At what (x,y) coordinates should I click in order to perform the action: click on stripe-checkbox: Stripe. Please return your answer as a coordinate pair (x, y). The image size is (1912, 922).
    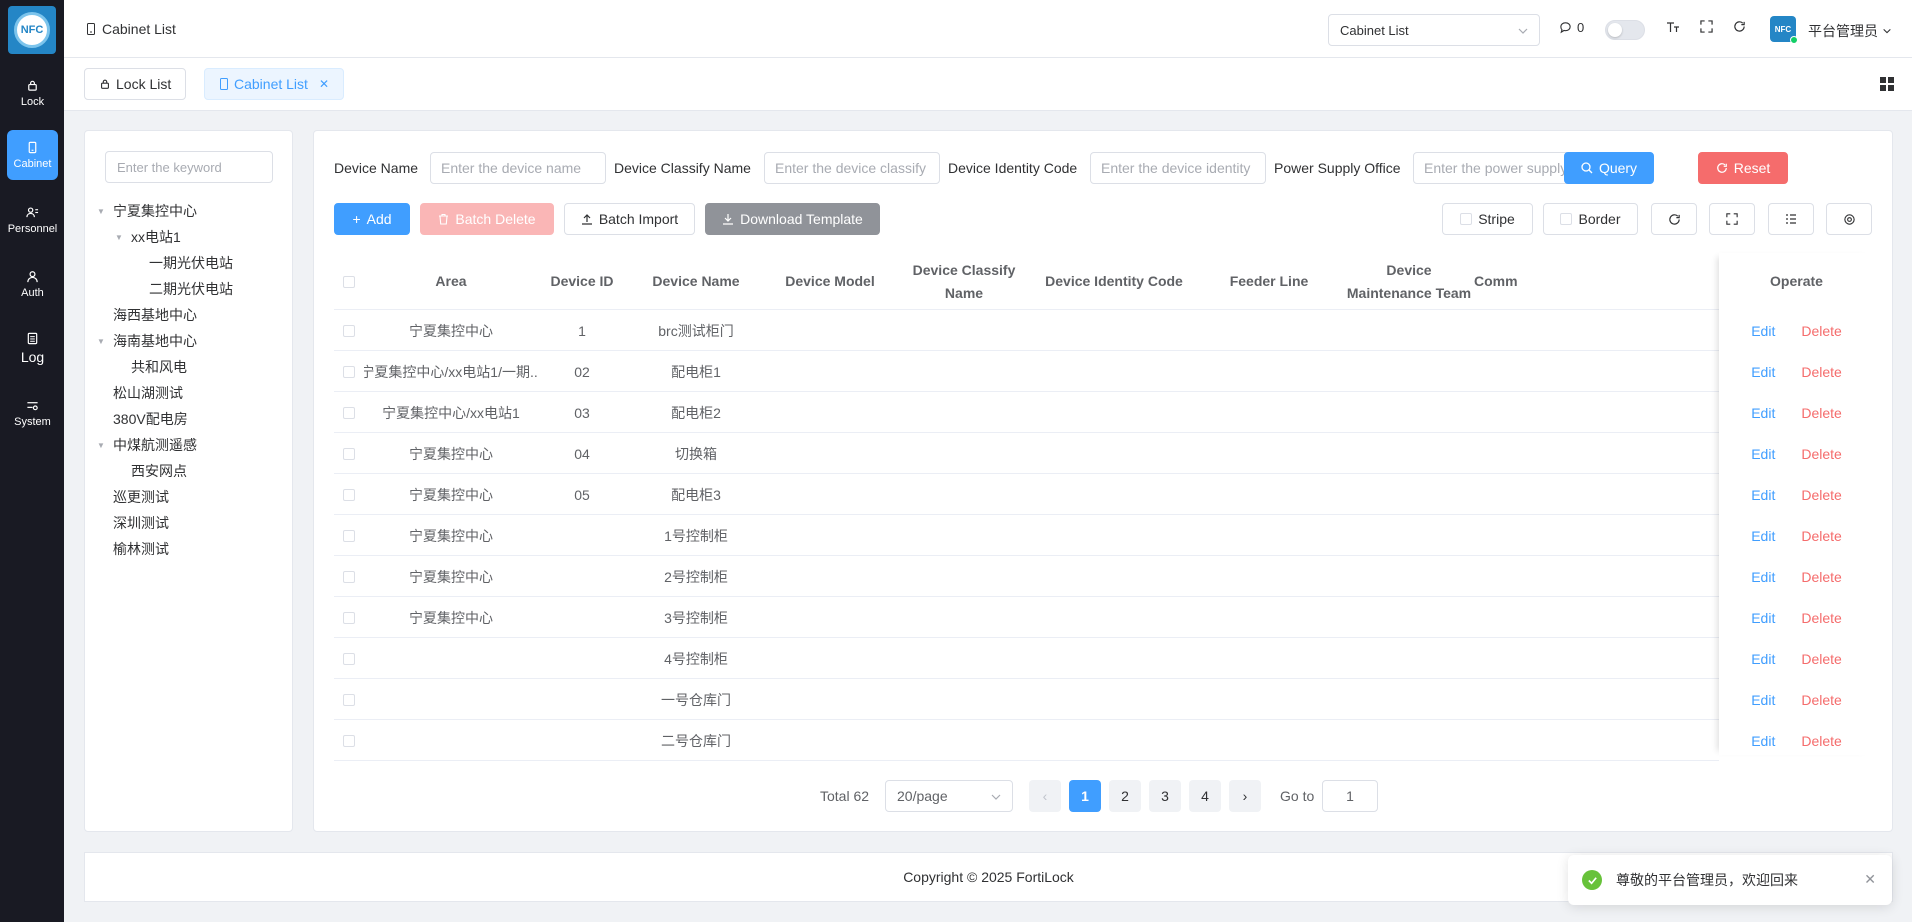
    Looking at the image, I should click on (1487, 219).